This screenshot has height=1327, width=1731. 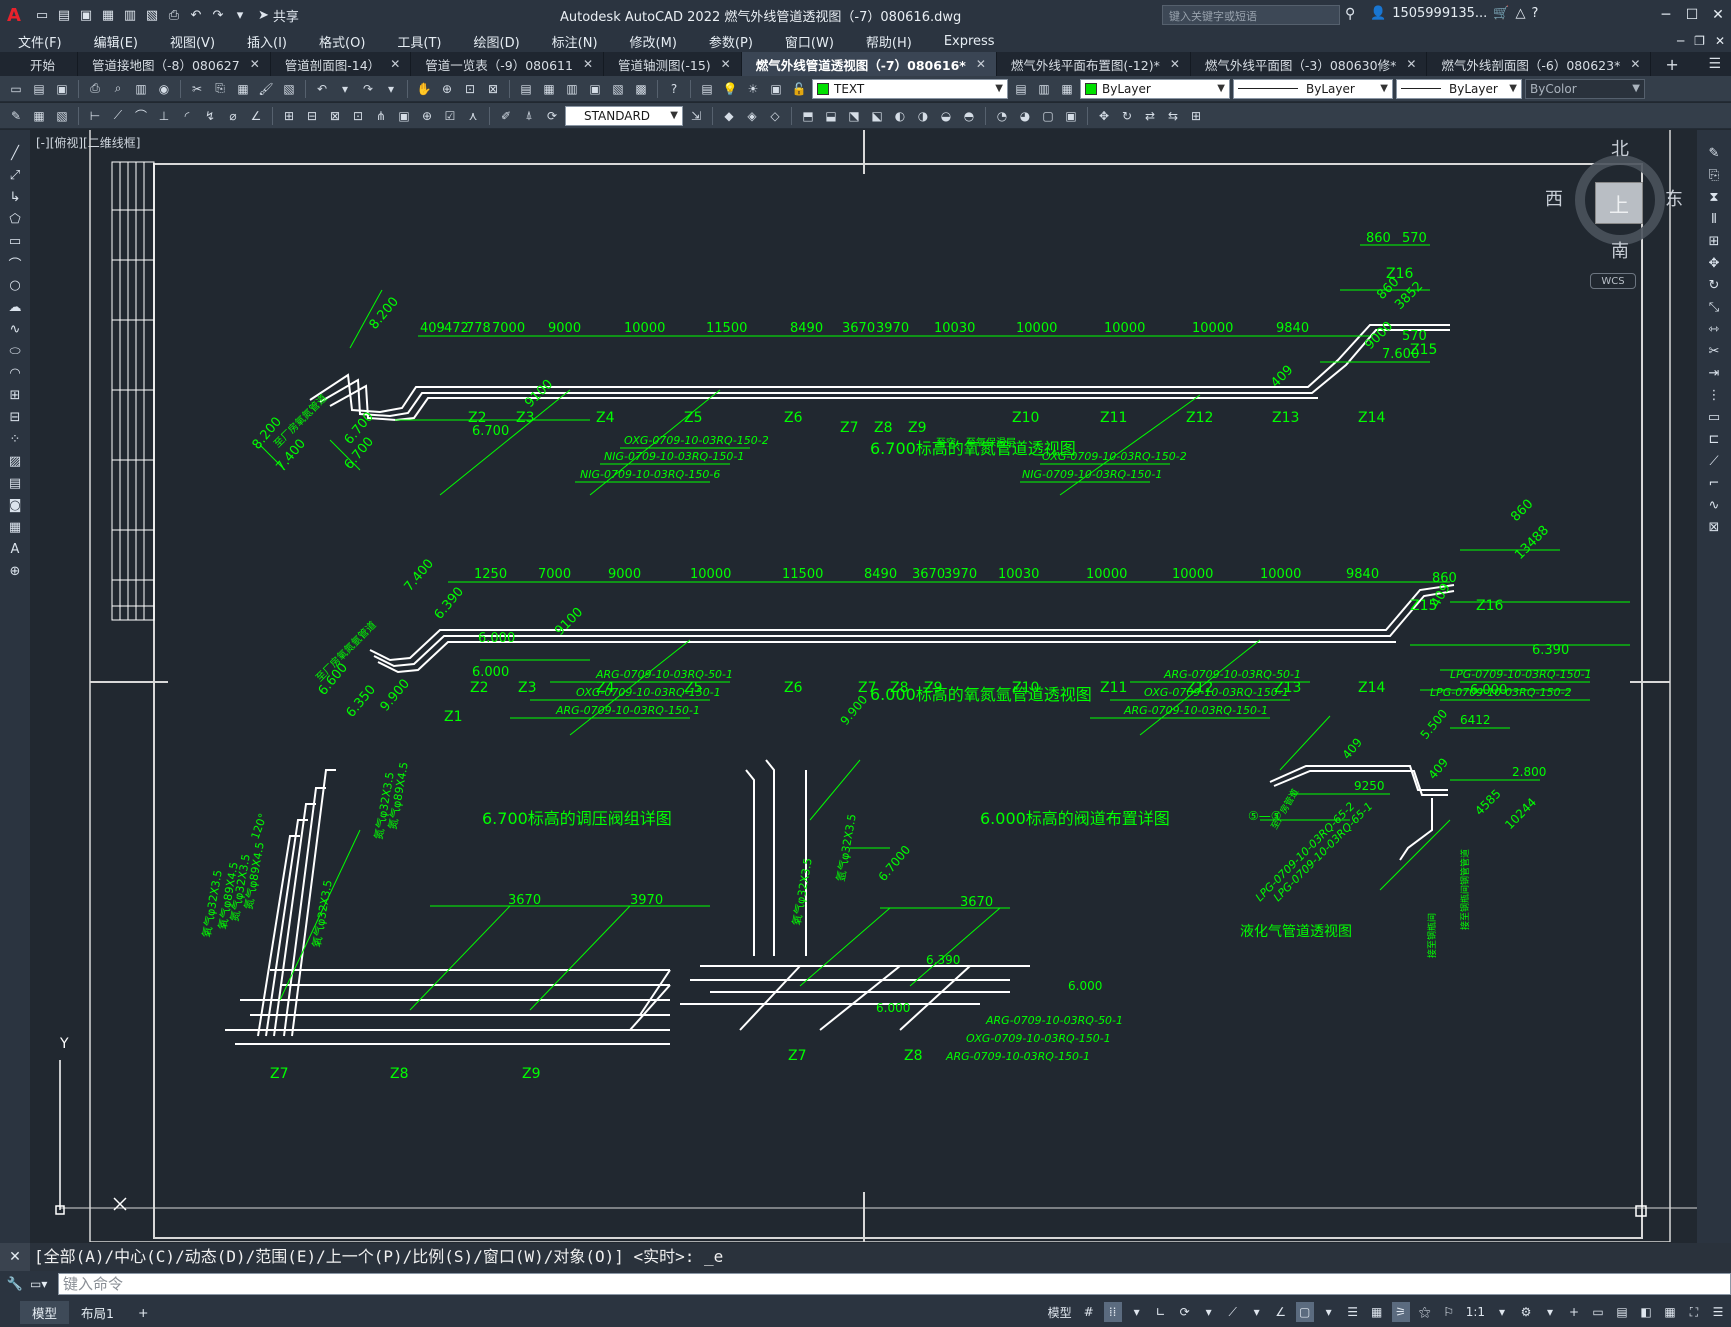 What do you see at coordinates (15, 483) in the screenshot?
I see `gradient-icon: ▤` at bounding box center [15, 483].